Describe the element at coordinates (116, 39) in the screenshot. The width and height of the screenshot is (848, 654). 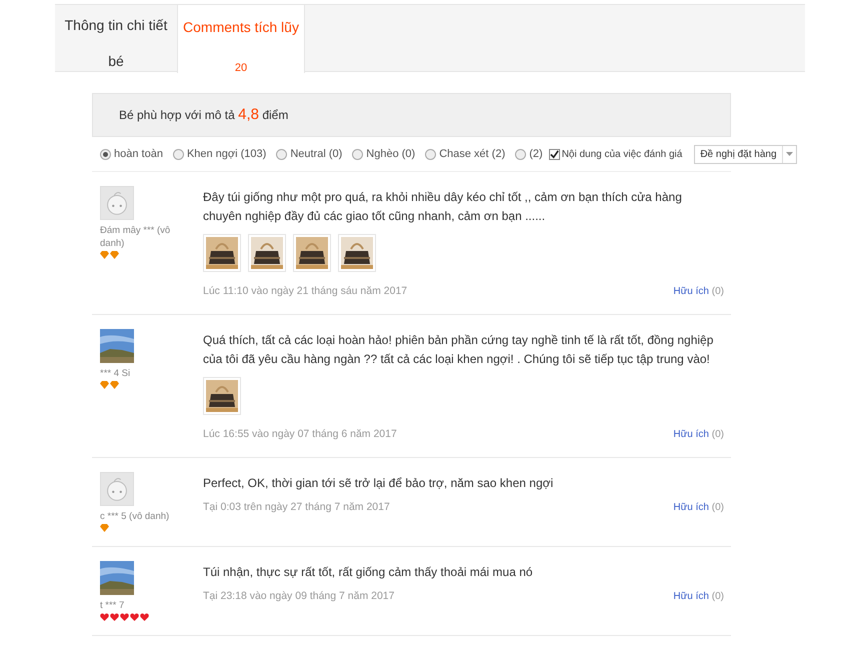
I see `tab: Thông tin chi tiết bé` at that location.